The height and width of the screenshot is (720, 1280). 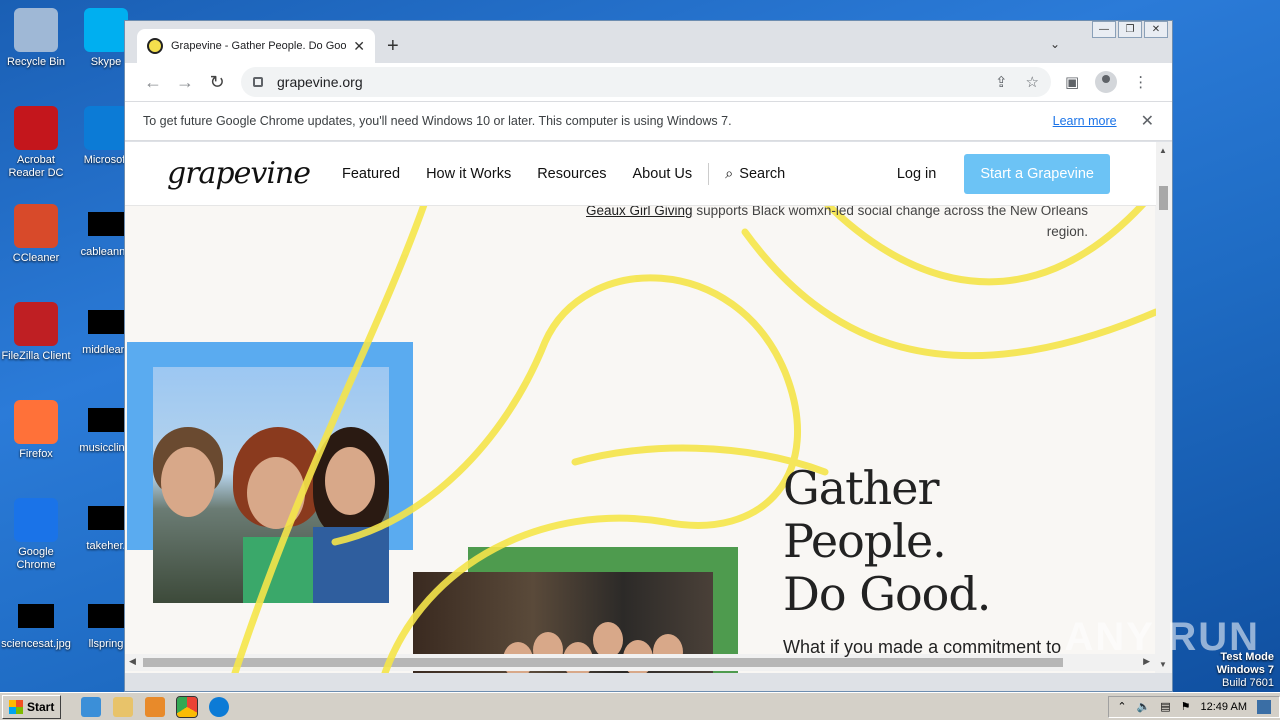 I want to click on desktop-icon-label: Firefox, so click(x=36, y=454).